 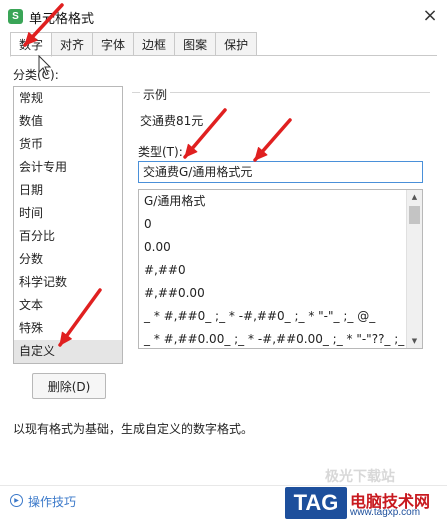 What do you see at coordinates (68, 144) in the screenshot?
I see `category-item-currency: 货币` at bounding box center [68, 144].